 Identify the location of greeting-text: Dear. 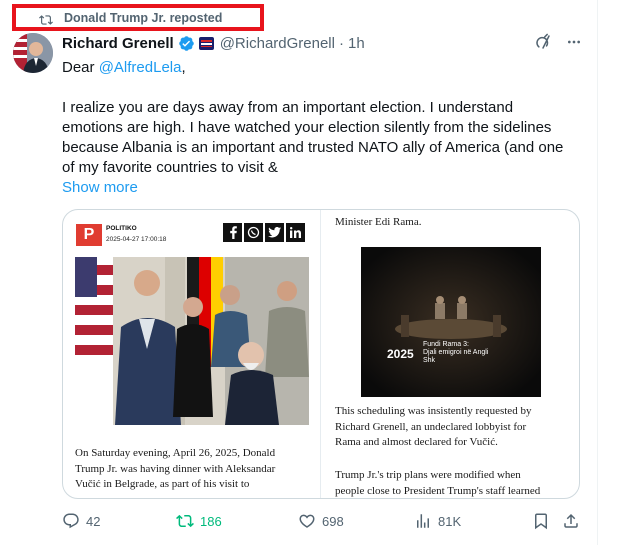
(80, 67).